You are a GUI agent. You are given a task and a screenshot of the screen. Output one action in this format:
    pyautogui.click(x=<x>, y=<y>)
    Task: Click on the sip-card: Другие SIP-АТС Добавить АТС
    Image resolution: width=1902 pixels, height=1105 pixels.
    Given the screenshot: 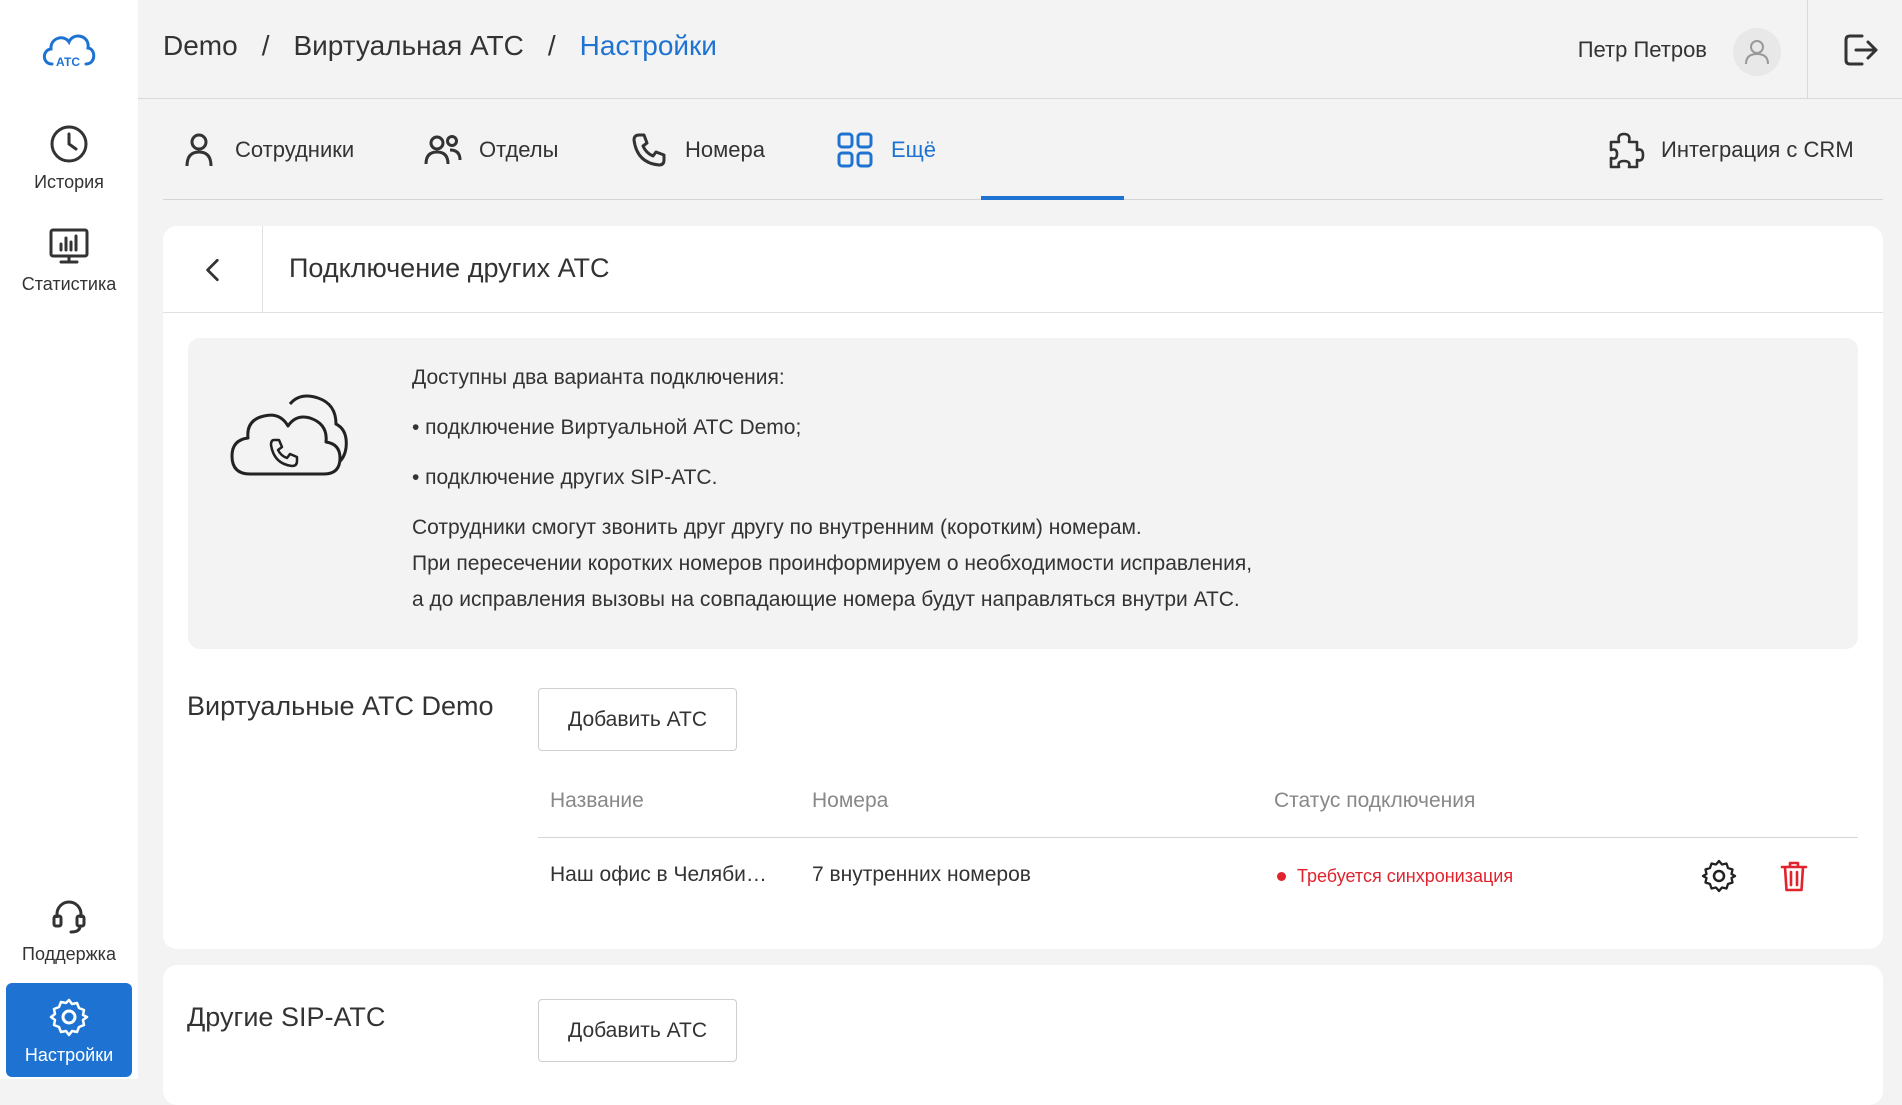 What is the action you would take?
    pyautogui.click(x=1023, y=1035)
    